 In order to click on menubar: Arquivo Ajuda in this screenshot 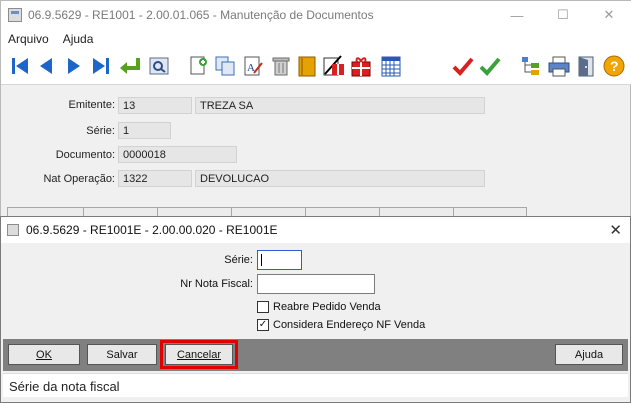, I will do `click(316, 39)`.